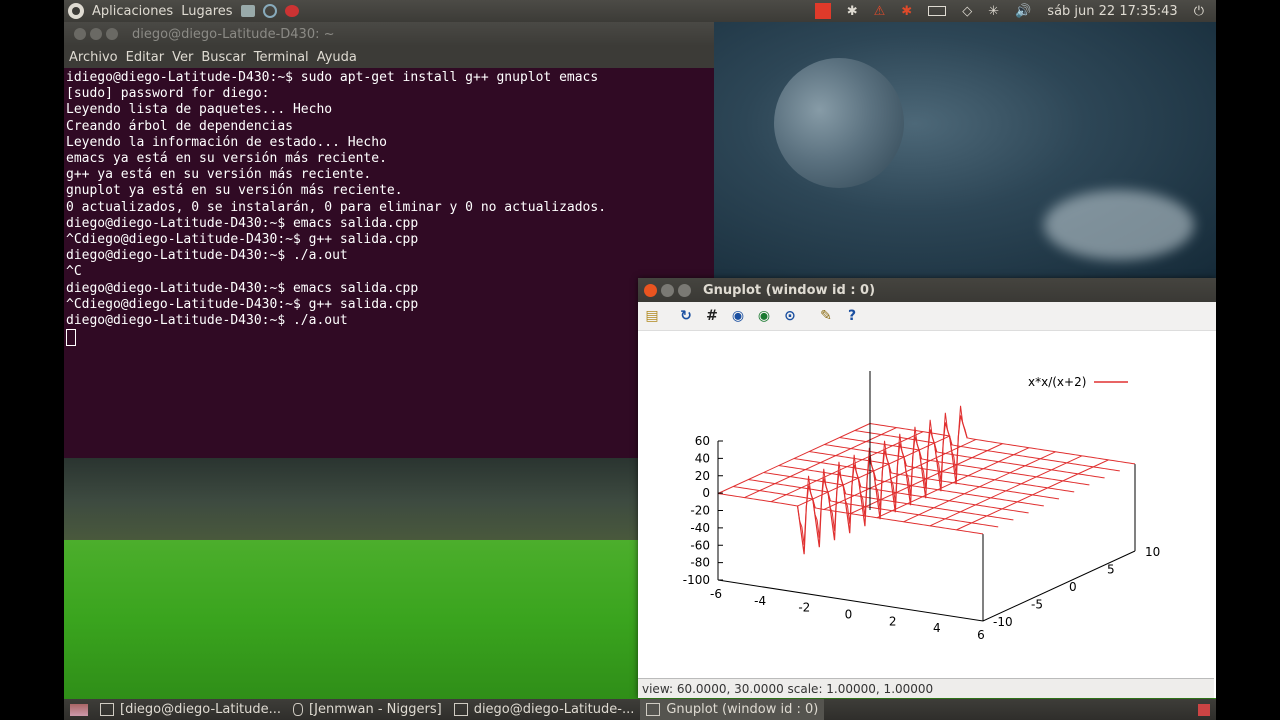 The height and width of the screenshot is (720, 1280). I want to click on menu-terminal: Terminal, so click(281, 57).